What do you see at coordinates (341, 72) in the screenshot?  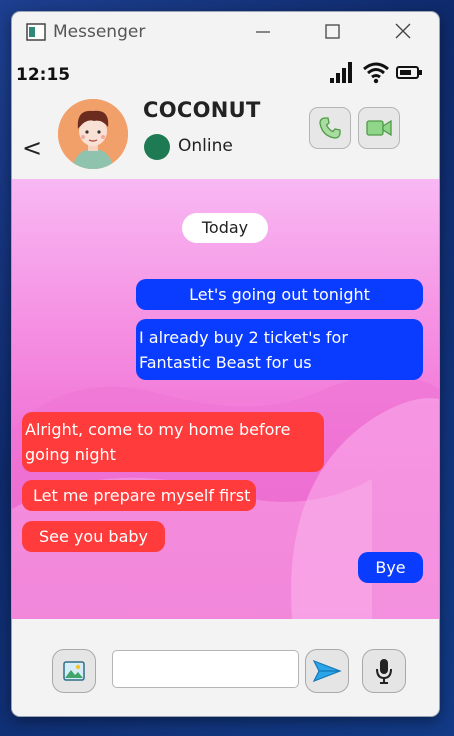 I see `signal-icon` at bounding box center [341, 72].